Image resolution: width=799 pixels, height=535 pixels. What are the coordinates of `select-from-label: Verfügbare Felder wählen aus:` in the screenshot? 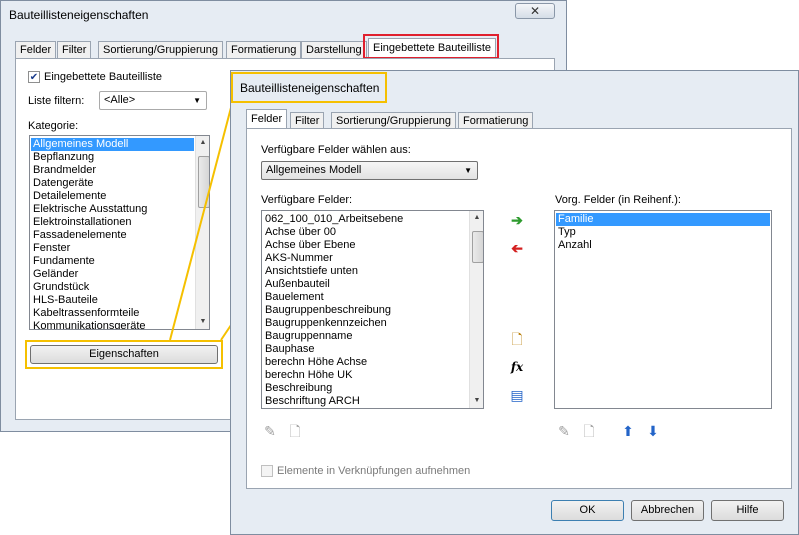 It's located at (336, 150).